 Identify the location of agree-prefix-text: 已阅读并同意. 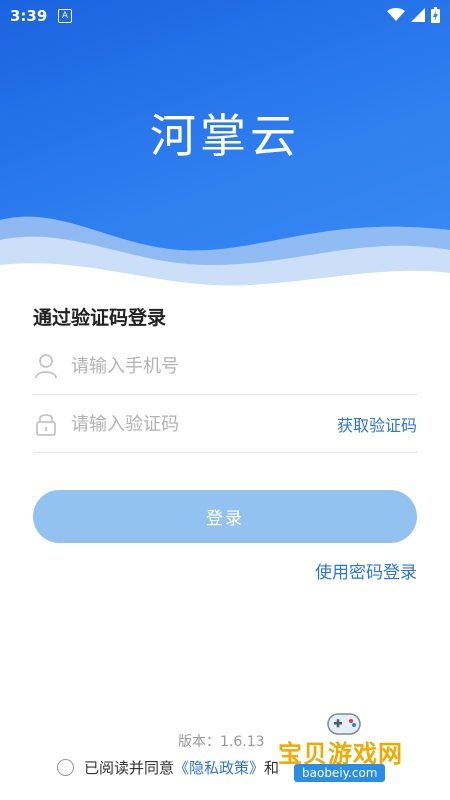
(129, 768).